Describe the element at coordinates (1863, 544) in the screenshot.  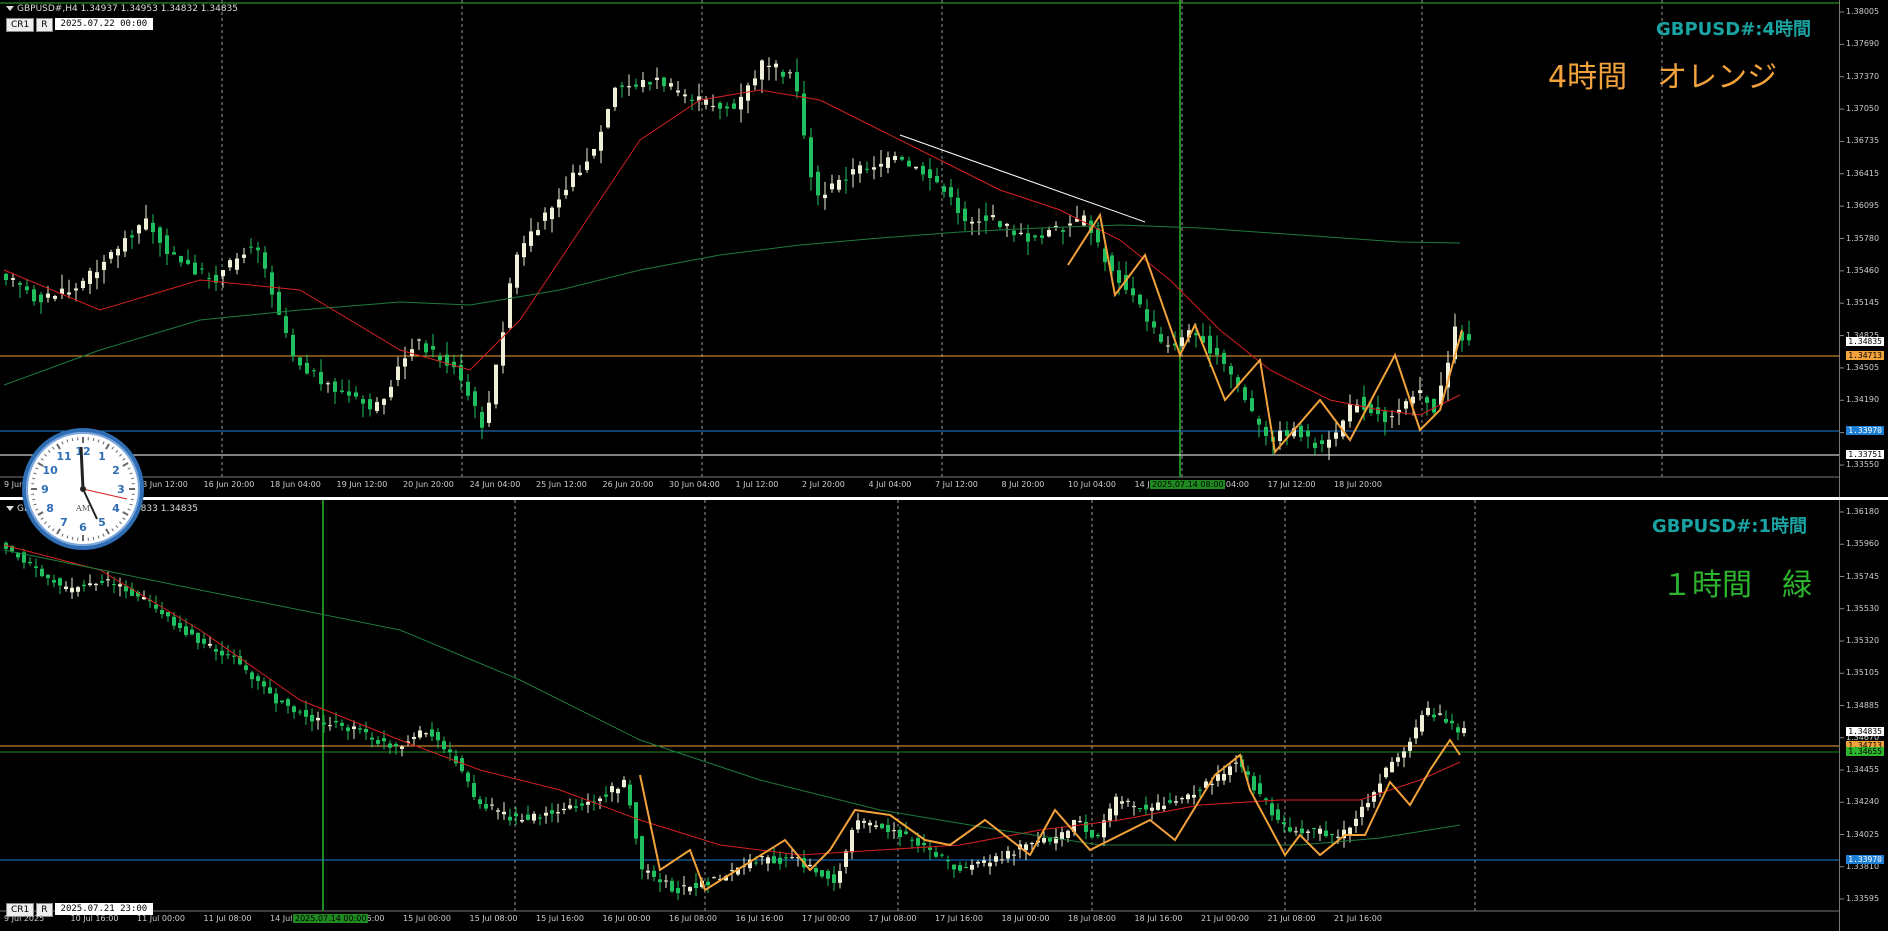
I see `price-tick-label: 1.35960` at that location.